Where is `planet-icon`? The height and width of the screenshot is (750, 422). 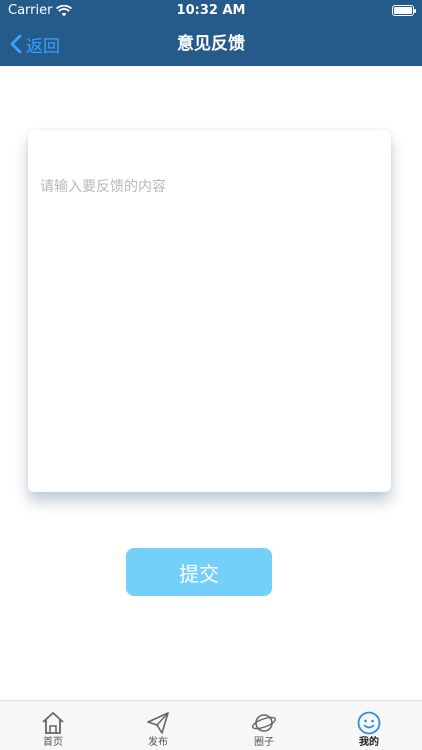
planet-icon is located at coordinates (264, 723).